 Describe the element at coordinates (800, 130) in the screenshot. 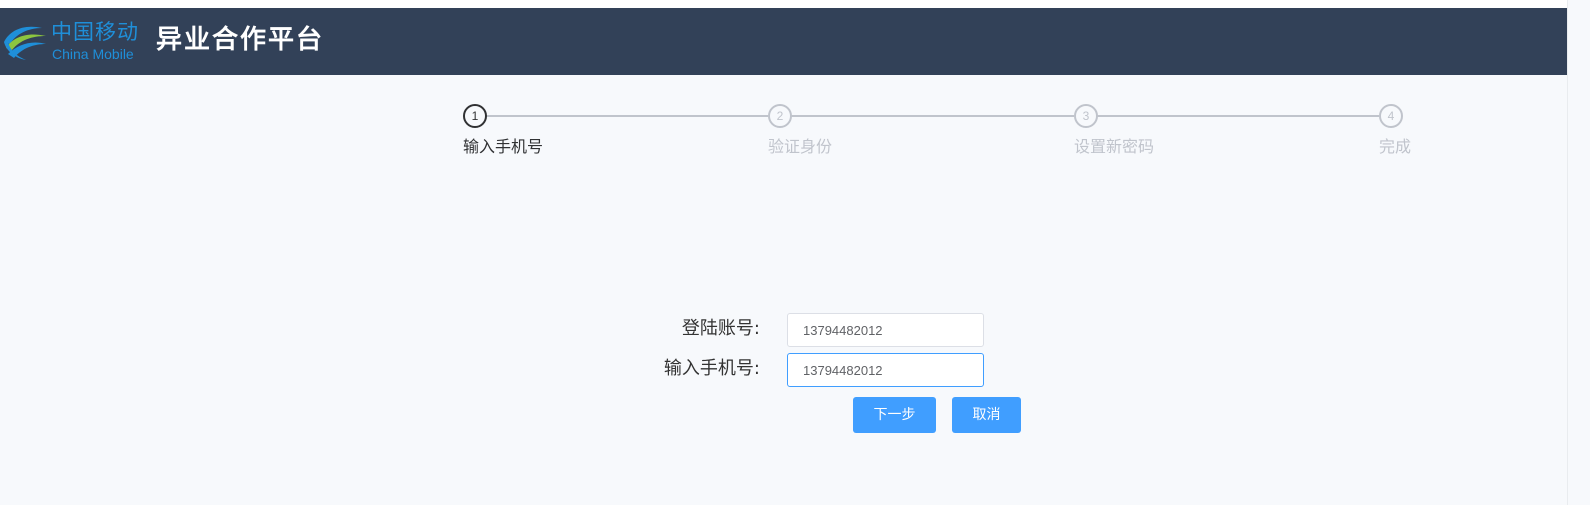

I see `step-2: 2 验证身份` at that location.